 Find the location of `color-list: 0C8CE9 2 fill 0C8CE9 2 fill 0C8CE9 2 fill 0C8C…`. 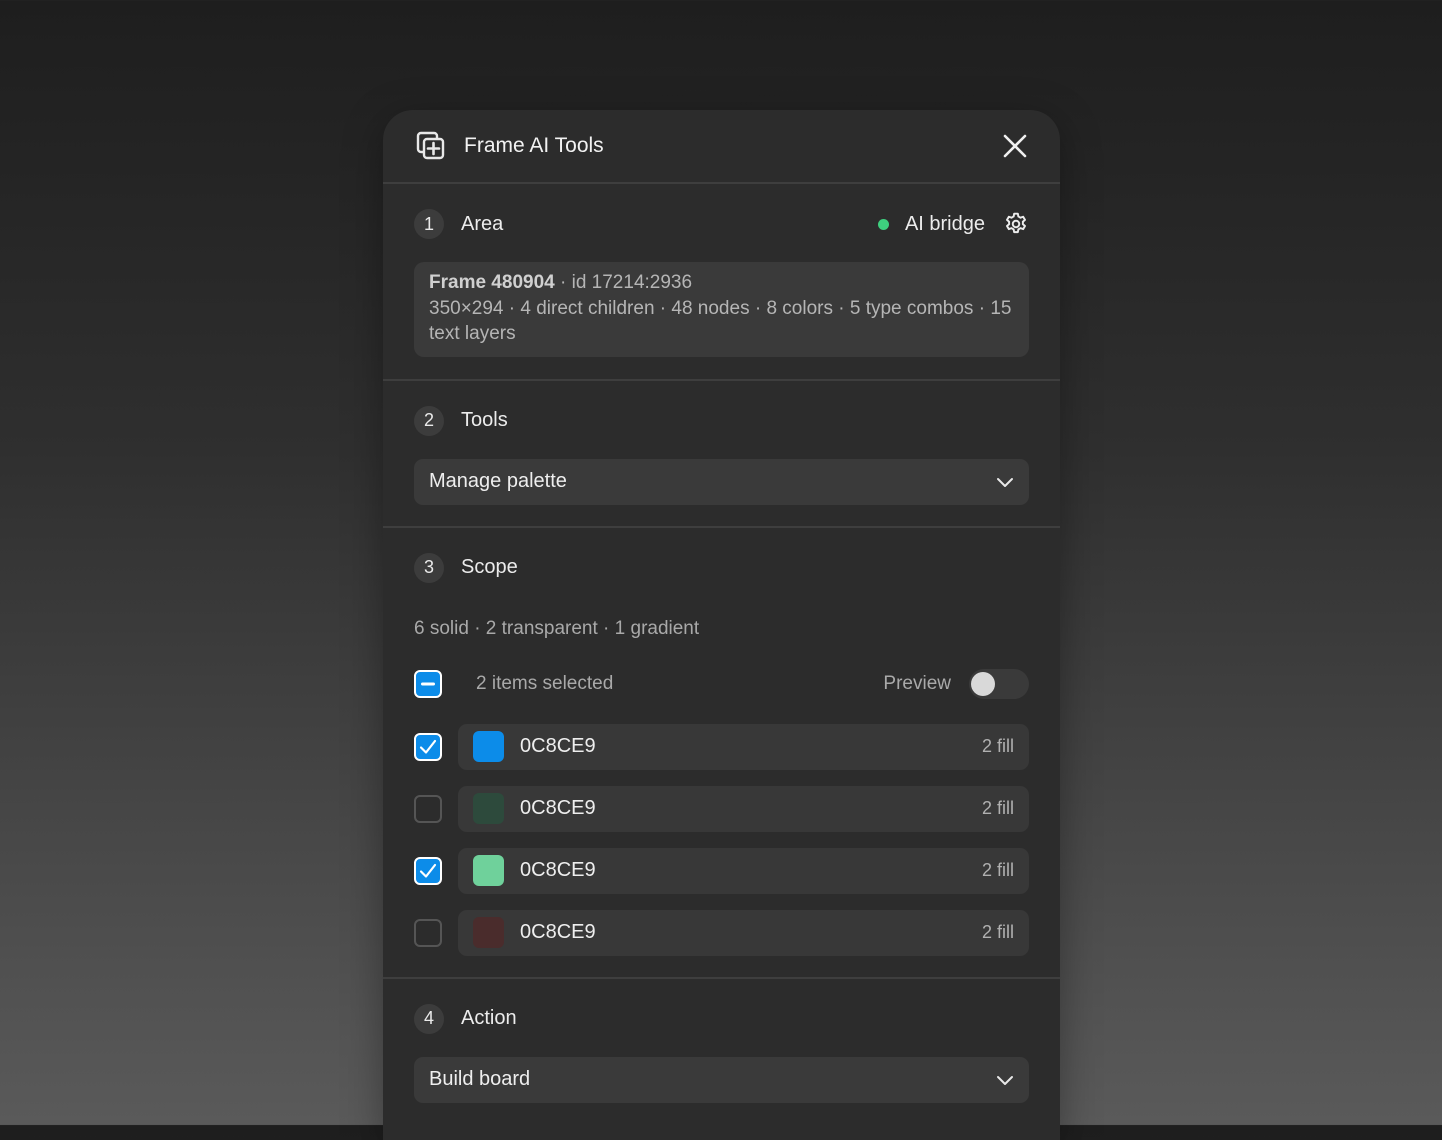

color-list: 0C8CE9 2 fill 0C8CE9 2 fill 0C8CE9 2 fill 0C8C… is located at coordinates (721, 839).